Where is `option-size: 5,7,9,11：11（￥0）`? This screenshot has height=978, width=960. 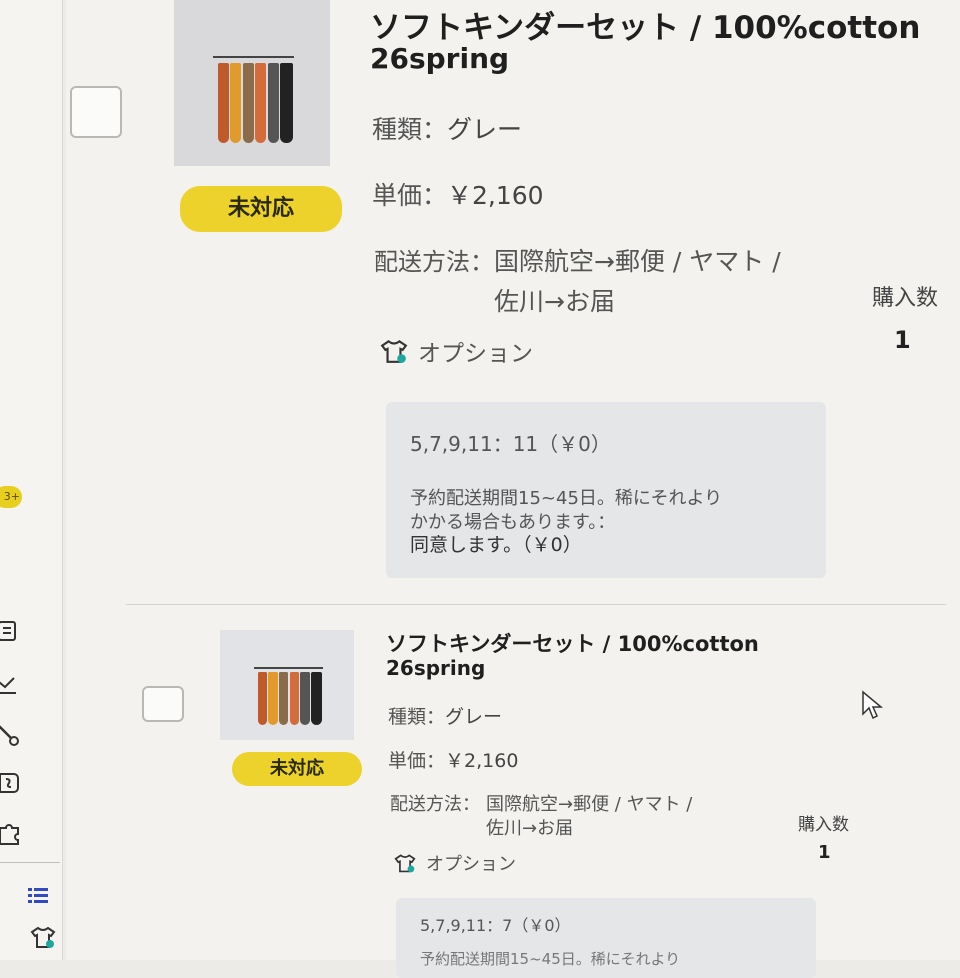
option-size: 5,7,9,11：11（￥0） is located at coordinates (510, 444).